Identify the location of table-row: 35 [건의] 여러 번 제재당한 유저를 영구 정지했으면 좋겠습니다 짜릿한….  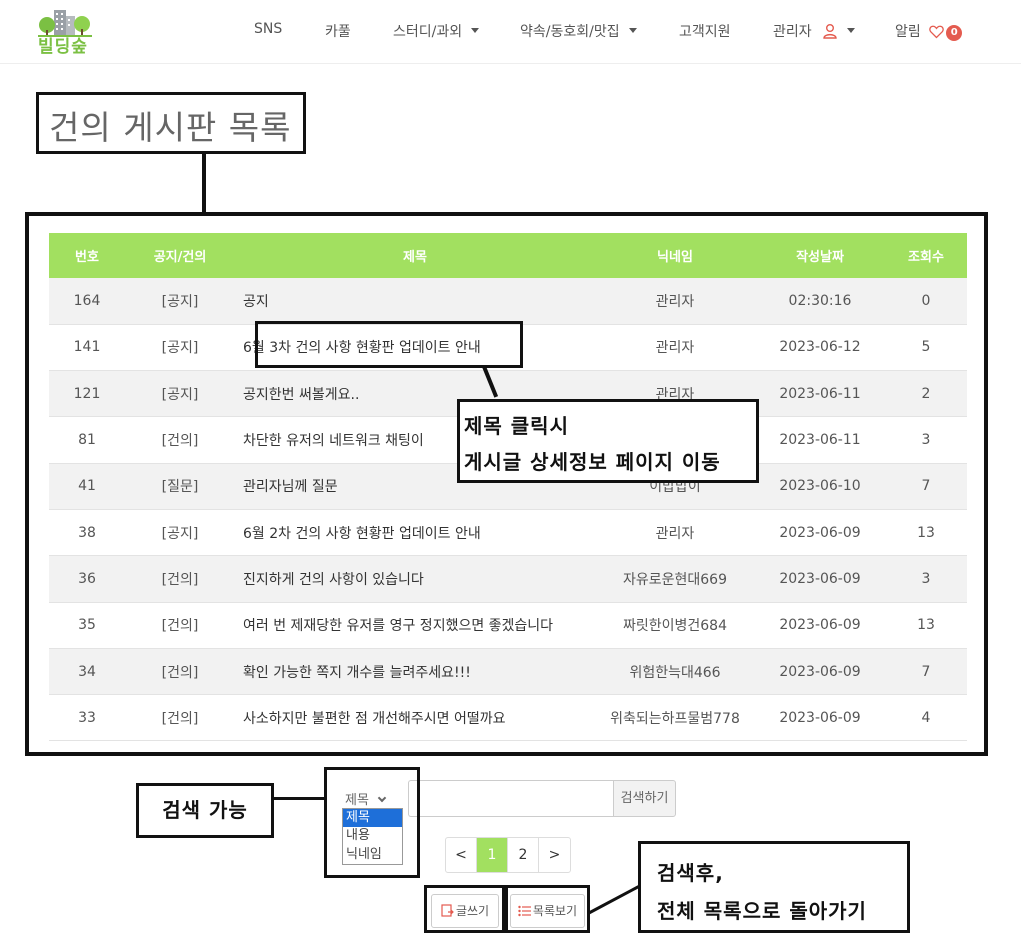
(508, 625).